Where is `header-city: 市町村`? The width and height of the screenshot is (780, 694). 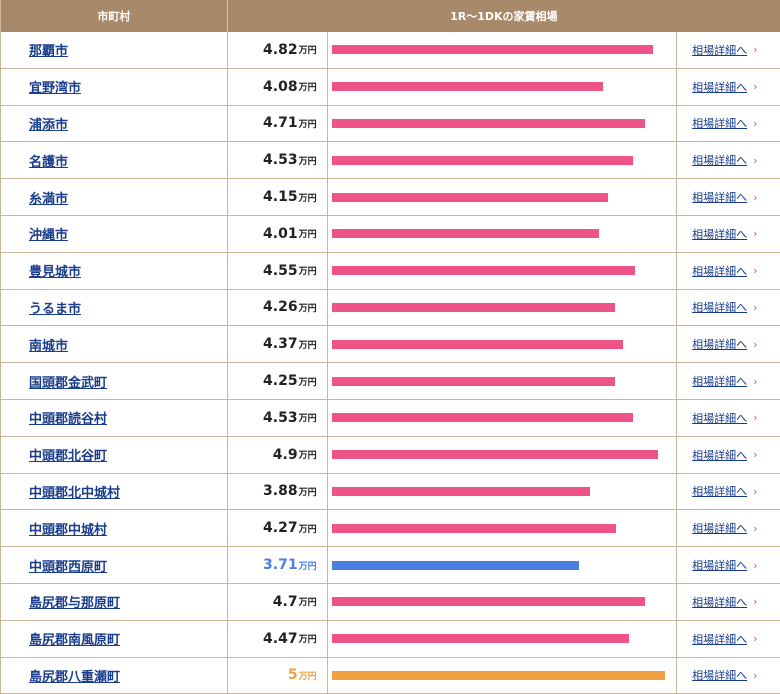 header-city: 市町村 is located at coordinates (114, 16).